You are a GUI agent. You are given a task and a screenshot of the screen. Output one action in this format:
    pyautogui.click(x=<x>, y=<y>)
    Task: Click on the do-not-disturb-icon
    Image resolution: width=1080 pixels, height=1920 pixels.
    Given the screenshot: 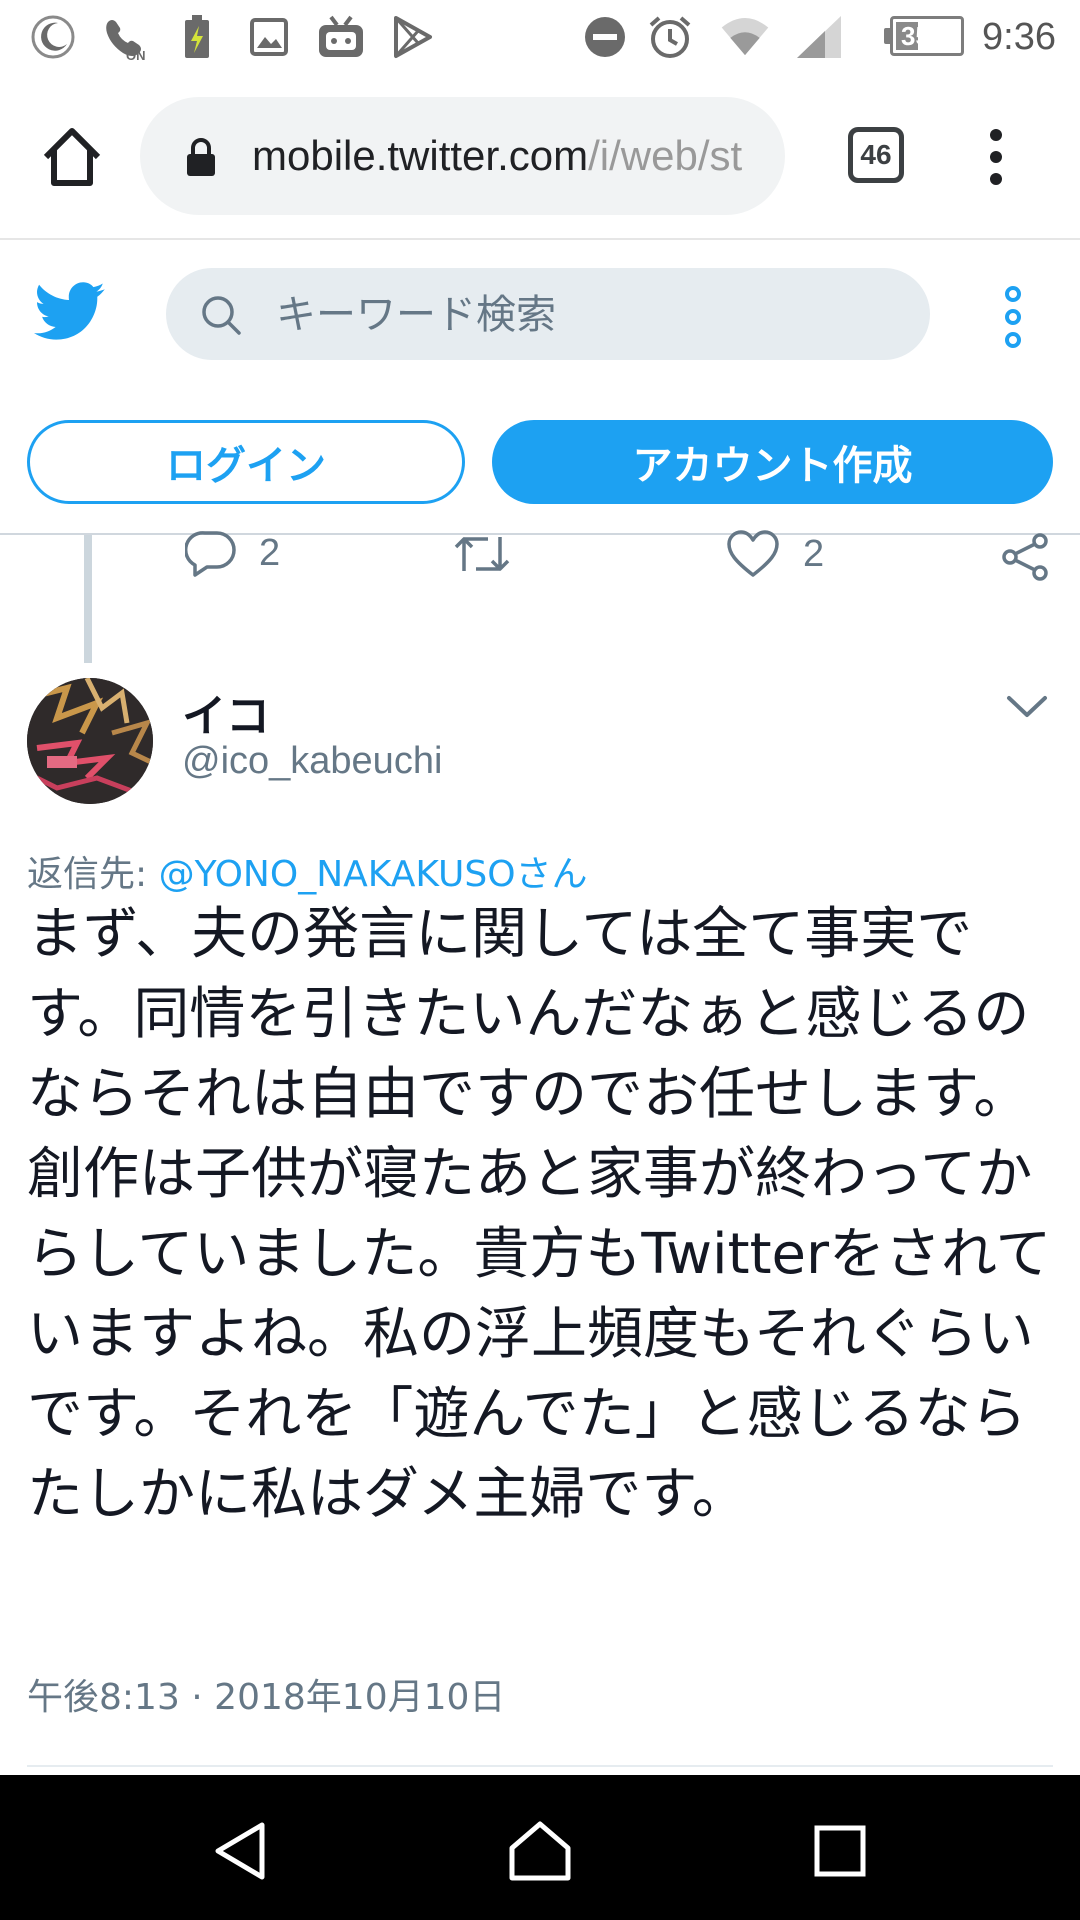 What is the action you would take?
    pyautogui.click(x=605, y=37)
    